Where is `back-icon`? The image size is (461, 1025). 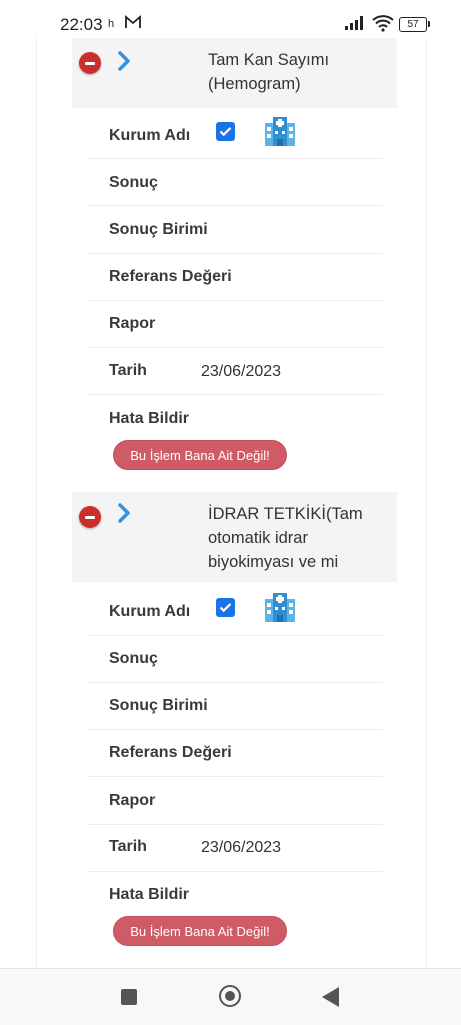
back-icon is located at coordinates (330, 997).